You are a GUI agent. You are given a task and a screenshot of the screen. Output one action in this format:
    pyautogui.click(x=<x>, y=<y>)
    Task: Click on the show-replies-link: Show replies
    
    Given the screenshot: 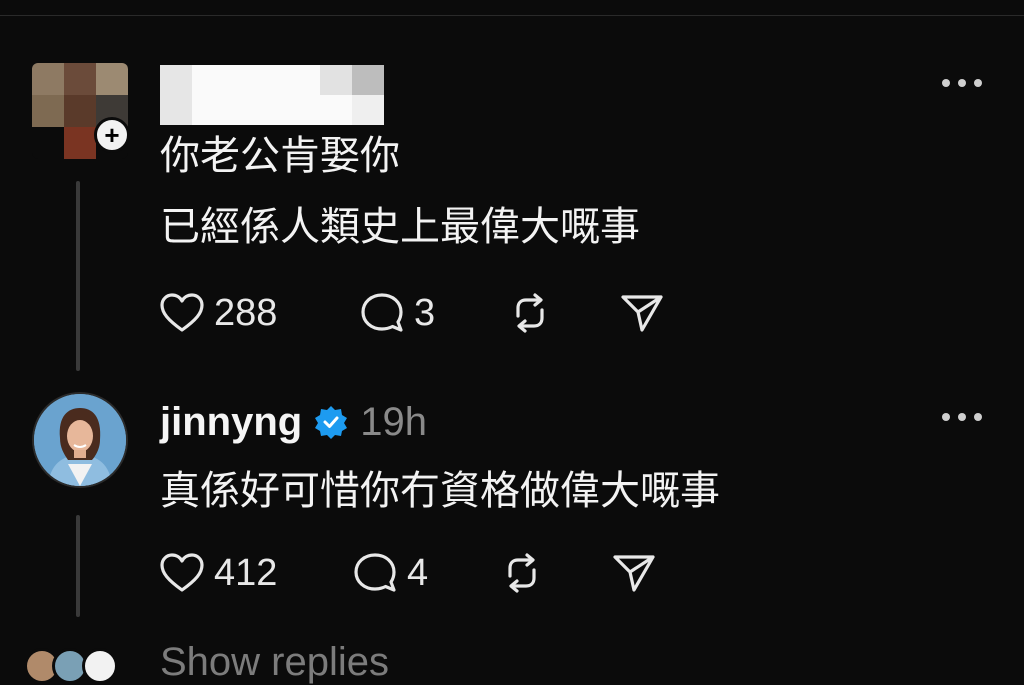 What is the action you would take?
    pyautogui.click(x=274, y=662)
    